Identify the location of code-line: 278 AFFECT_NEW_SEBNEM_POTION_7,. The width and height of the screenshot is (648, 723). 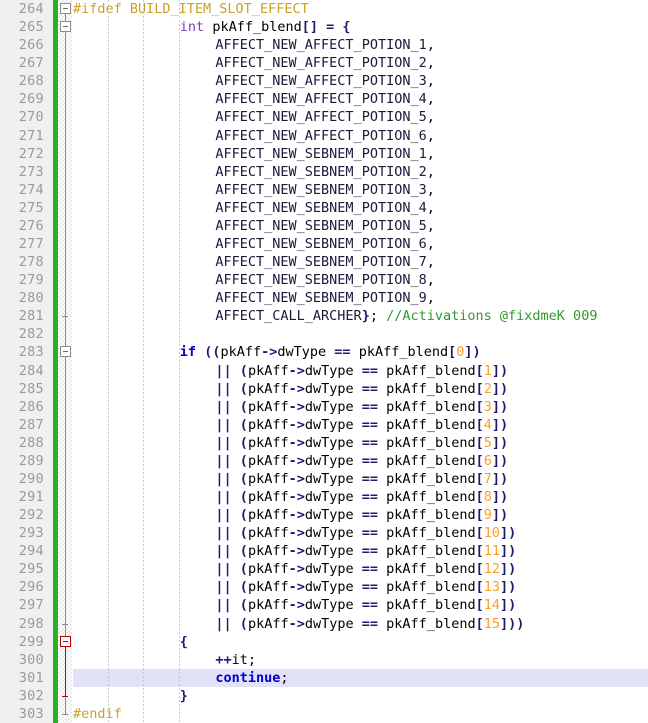
(324, 262).